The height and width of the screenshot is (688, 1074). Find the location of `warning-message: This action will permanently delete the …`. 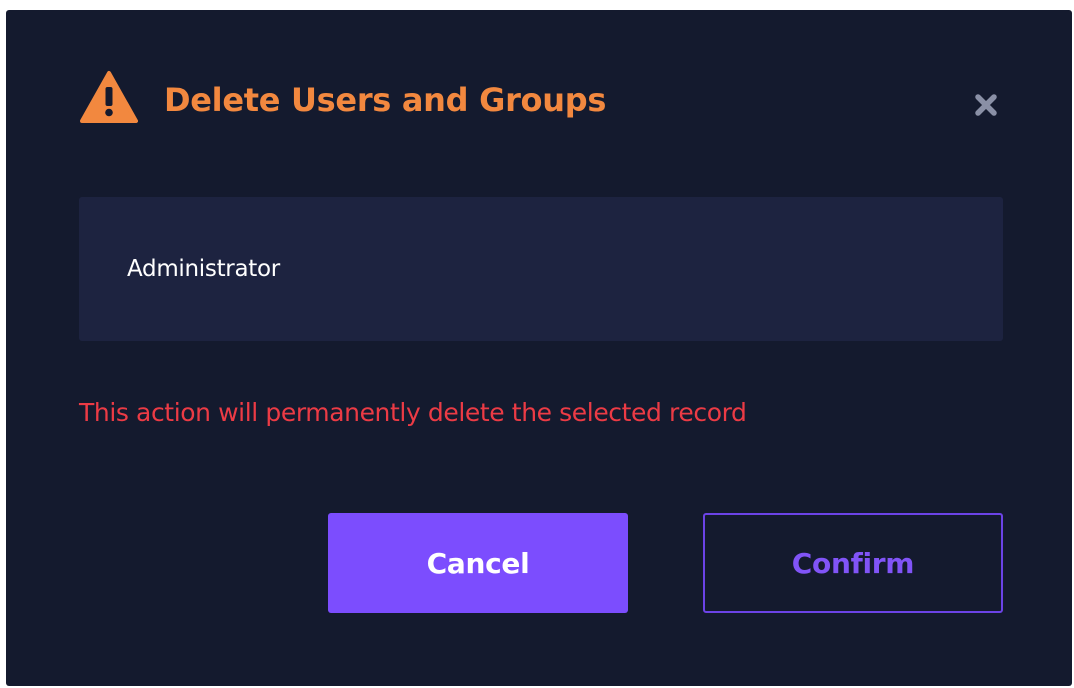

warning-message: This action will permanently delete the … is located at coordinates (413, 412).